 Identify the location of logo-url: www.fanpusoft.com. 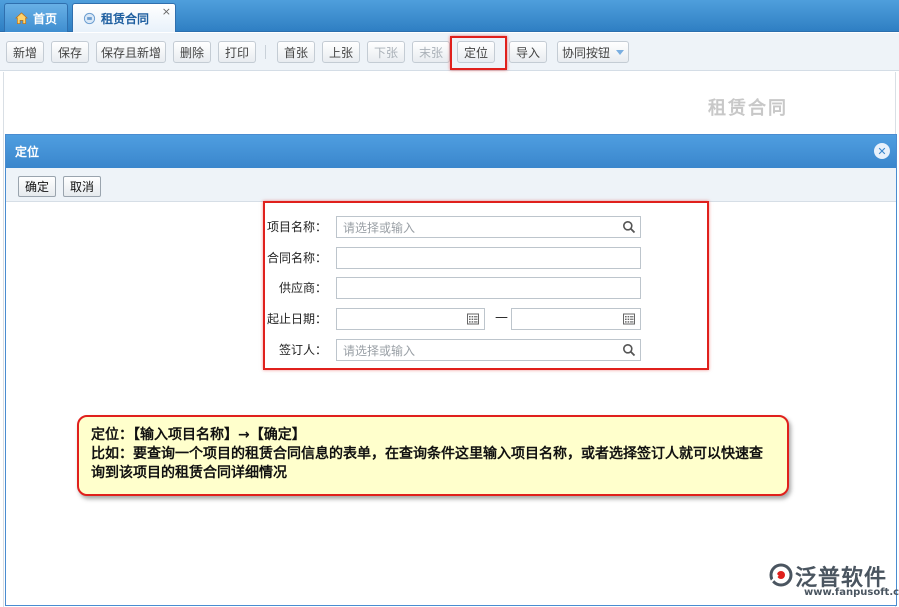
(851, 592).